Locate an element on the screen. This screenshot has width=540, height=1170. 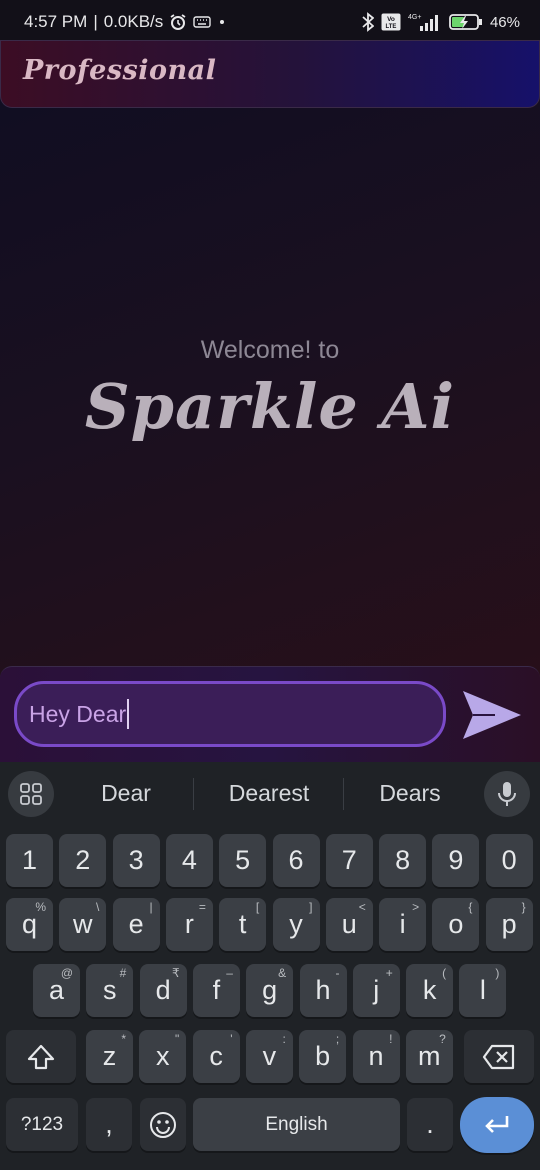
key-hint: " is located at coordinates (177, 1039).